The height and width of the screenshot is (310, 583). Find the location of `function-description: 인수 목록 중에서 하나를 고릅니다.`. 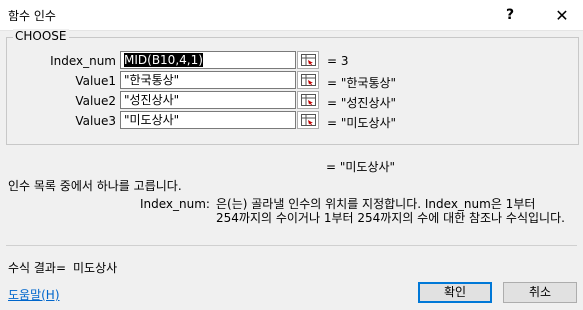

function-description: 인수 목록 중에서 하나를 고릅니다. is located at coordinates (95, 186).